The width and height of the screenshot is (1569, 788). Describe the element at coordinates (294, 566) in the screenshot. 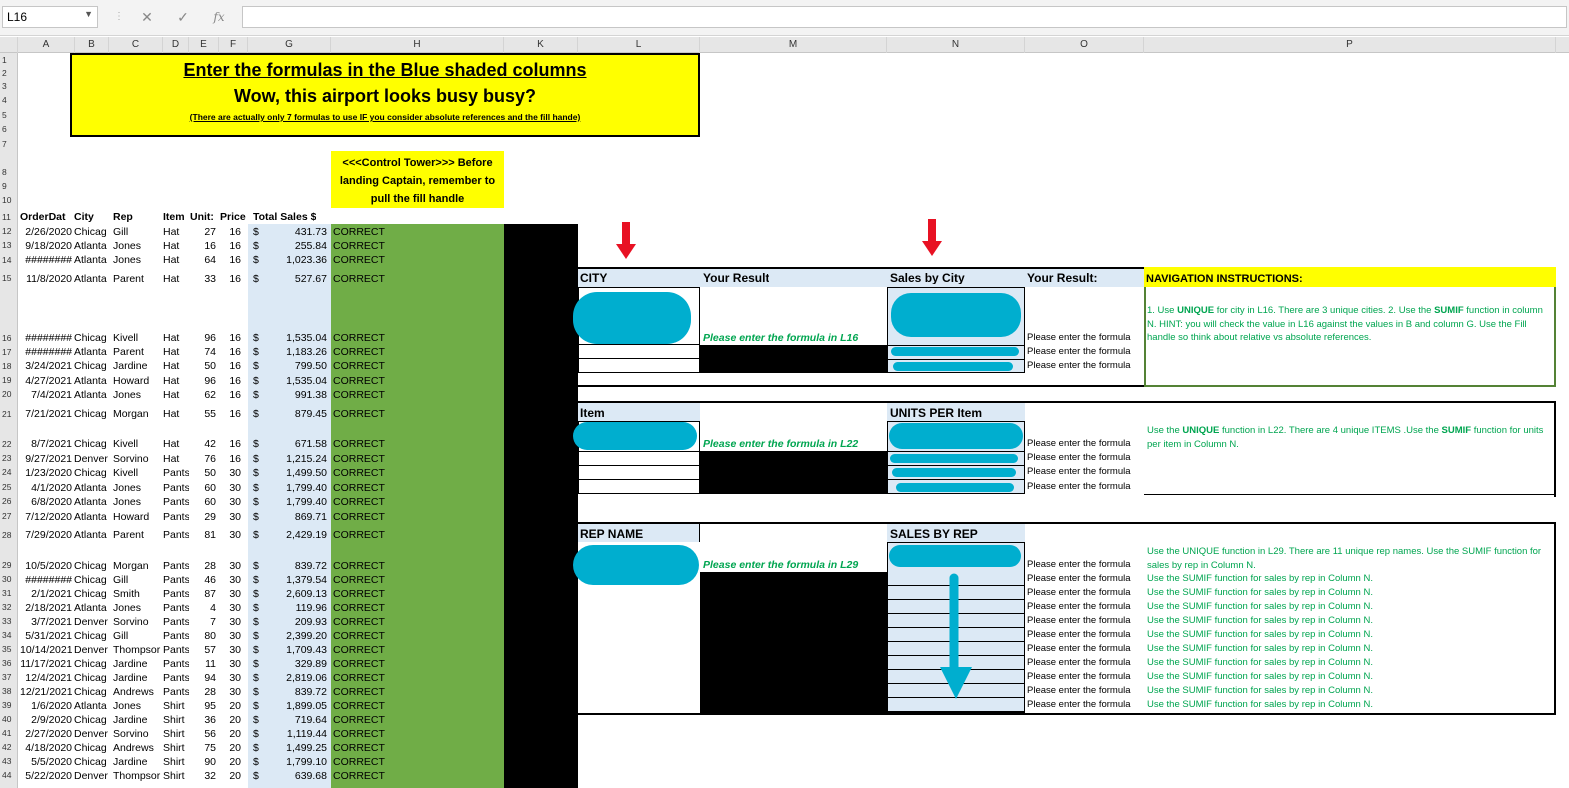

I see `total-sales-cell: 839.72` at that location.